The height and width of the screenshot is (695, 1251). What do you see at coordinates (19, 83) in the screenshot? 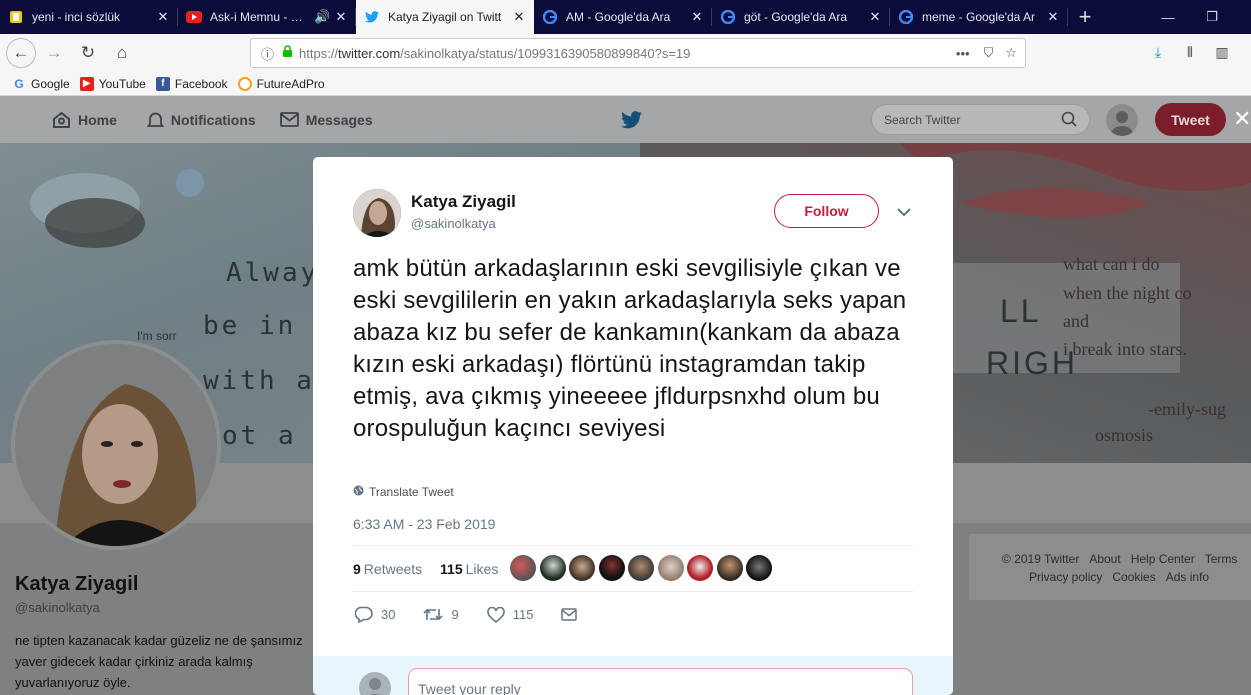
I see `google-icon: G` at bounding box center [19, 83].